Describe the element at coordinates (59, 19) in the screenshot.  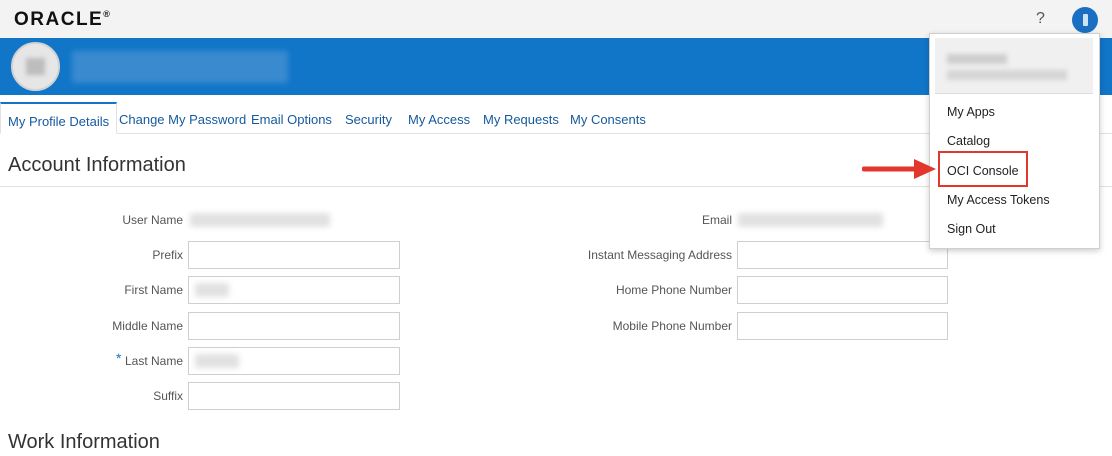
I see `logo-text: ORACLE` at that location.